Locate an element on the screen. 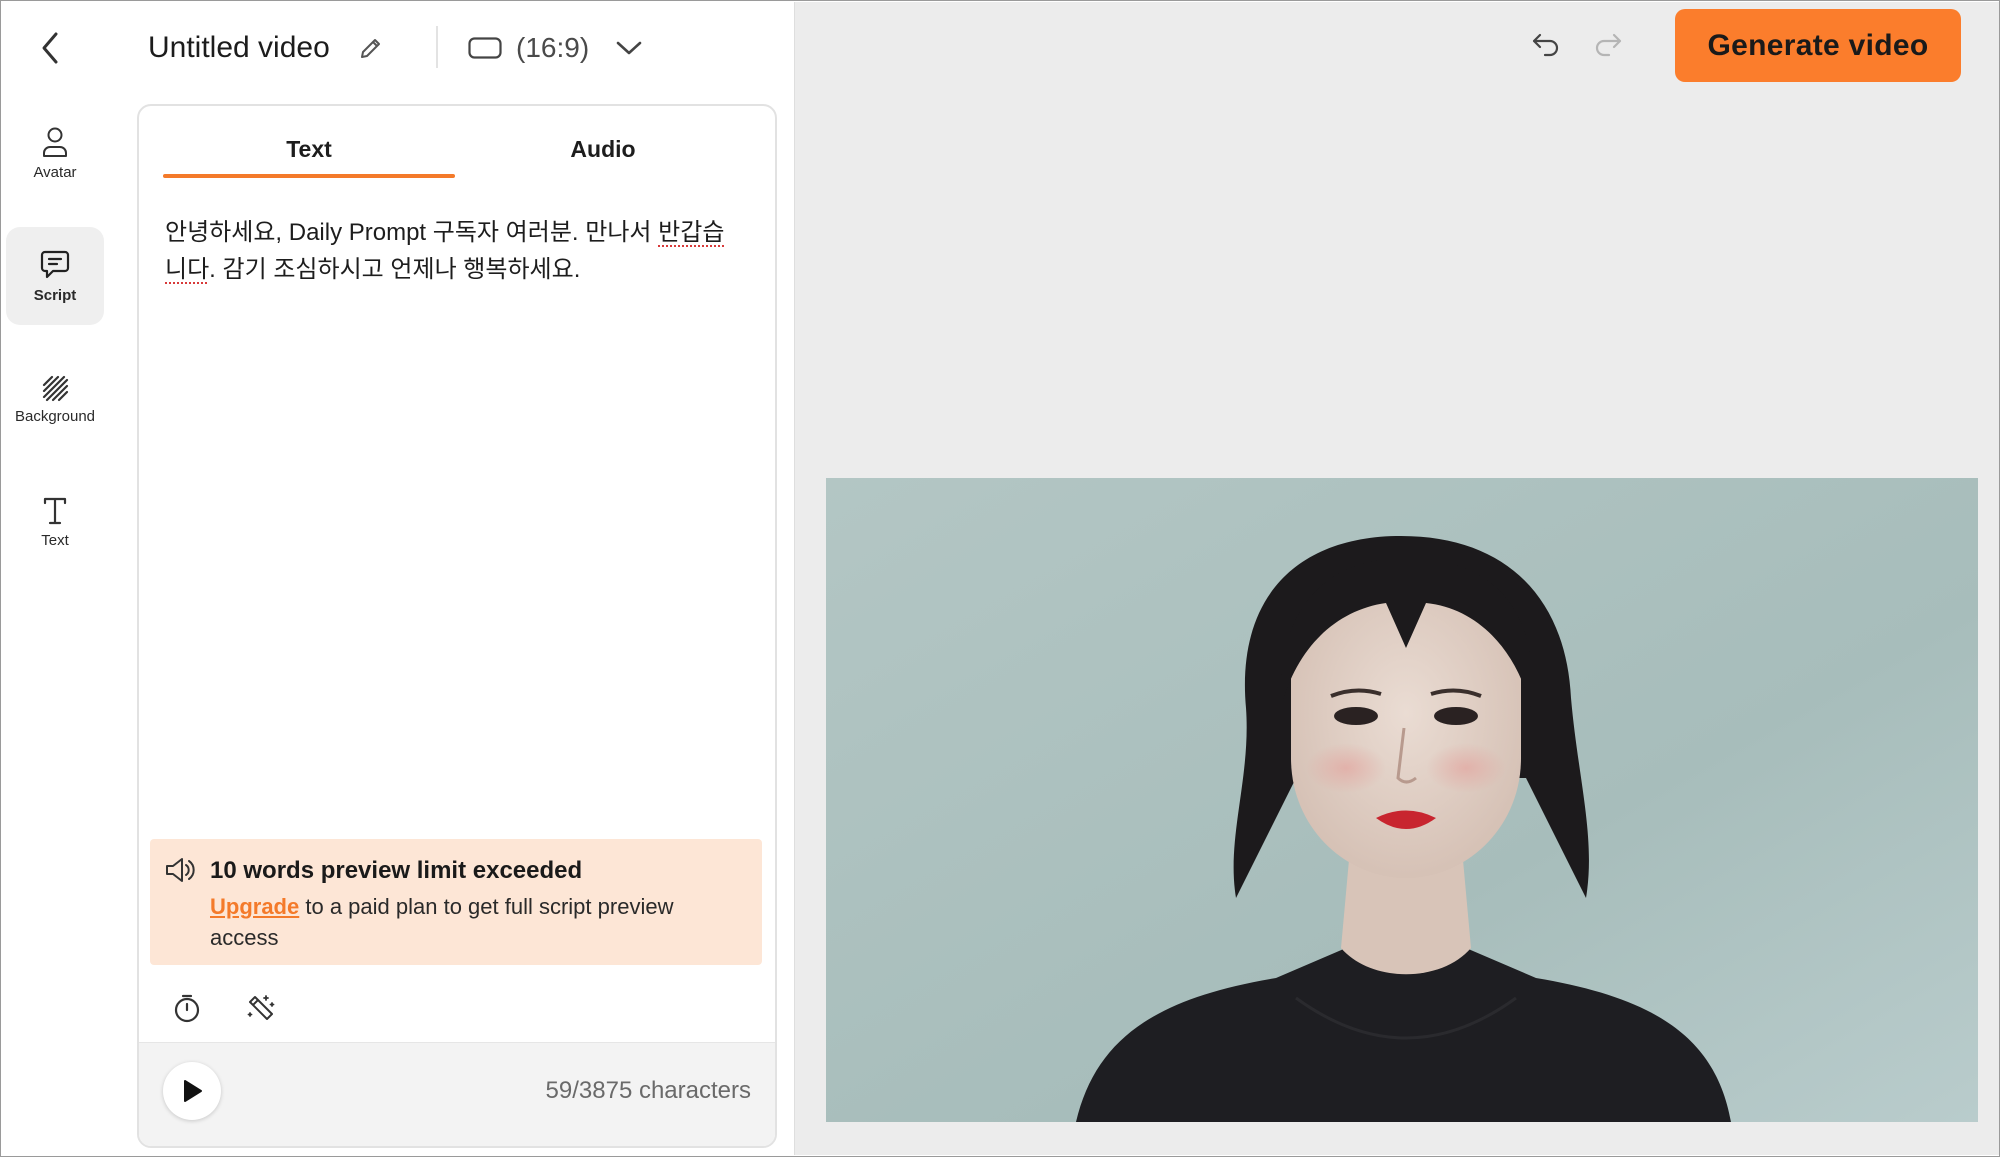 This screenshot has height=1157, width=2000. edit-title-button is located at coordinates (371, 48).